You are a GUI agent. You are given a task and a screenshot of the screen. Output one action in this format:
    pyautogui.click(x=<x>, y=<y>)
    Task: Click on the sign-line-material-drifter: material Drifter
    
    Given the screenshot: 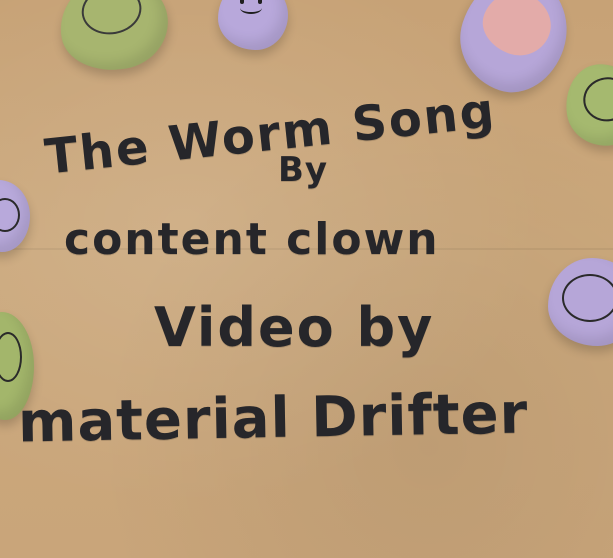 What is the action you would take?
    pyautogui.click(x=272, y=419)
    